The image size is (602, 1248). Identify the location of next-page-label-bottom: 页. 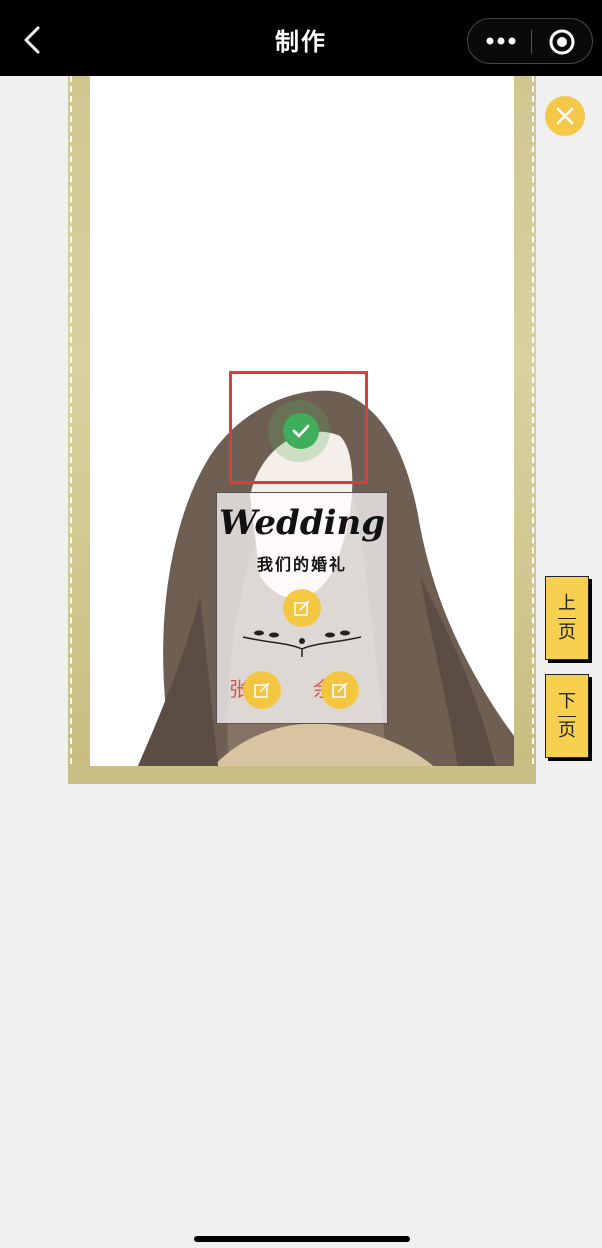
(567, 730).